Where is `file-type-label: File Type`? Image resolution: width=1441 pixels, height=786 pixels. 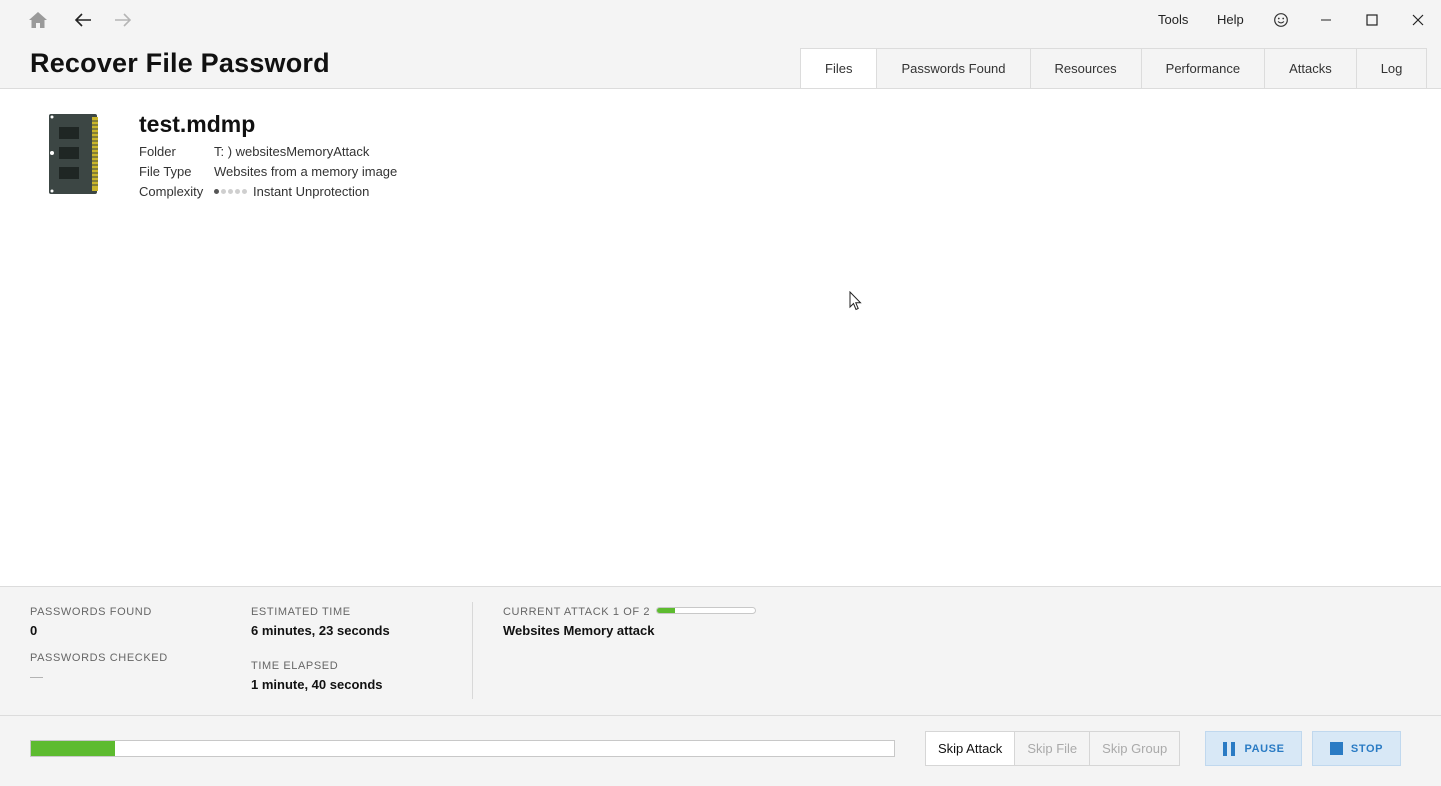 file-type-label: File Type is located at coordinates (165, 171).